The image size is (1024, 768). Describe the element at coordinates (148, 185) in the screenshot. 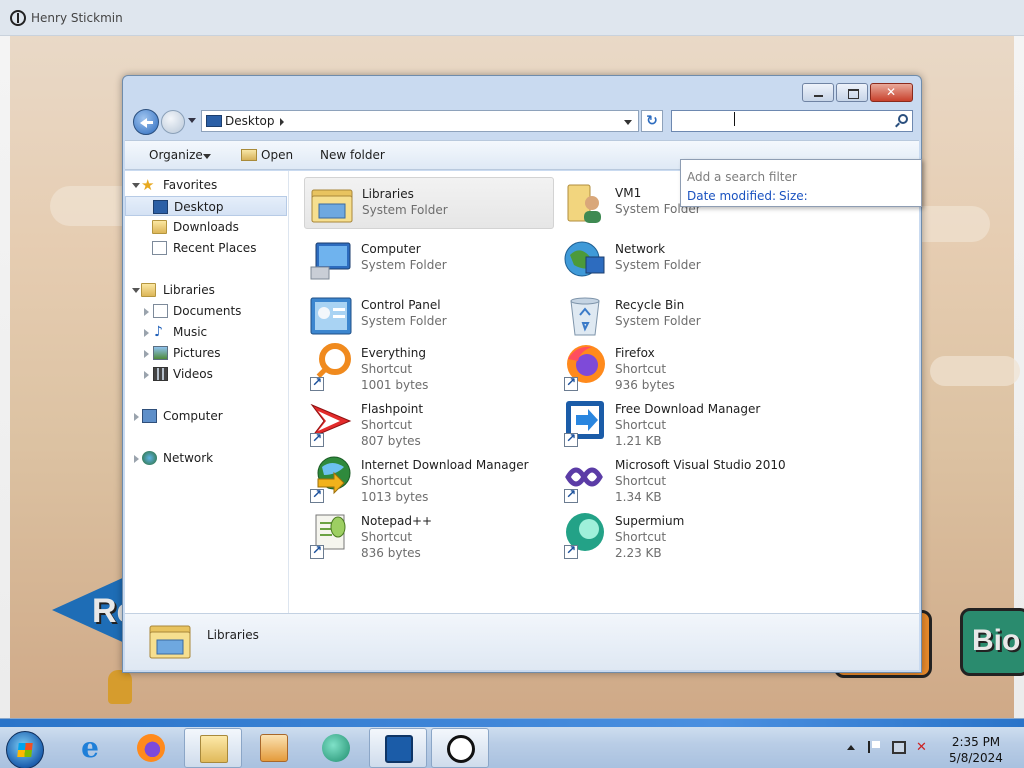

I see `star-icon: ★` at that location.